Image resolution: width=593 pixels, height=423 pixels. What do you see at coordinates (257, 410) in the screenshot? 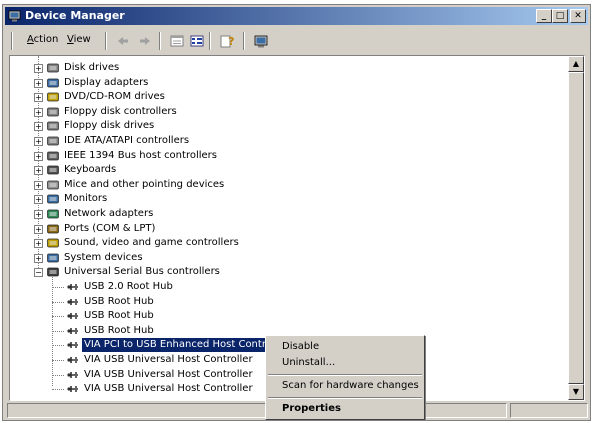
I see `status-pane-main` at bounding box center [257, 410].